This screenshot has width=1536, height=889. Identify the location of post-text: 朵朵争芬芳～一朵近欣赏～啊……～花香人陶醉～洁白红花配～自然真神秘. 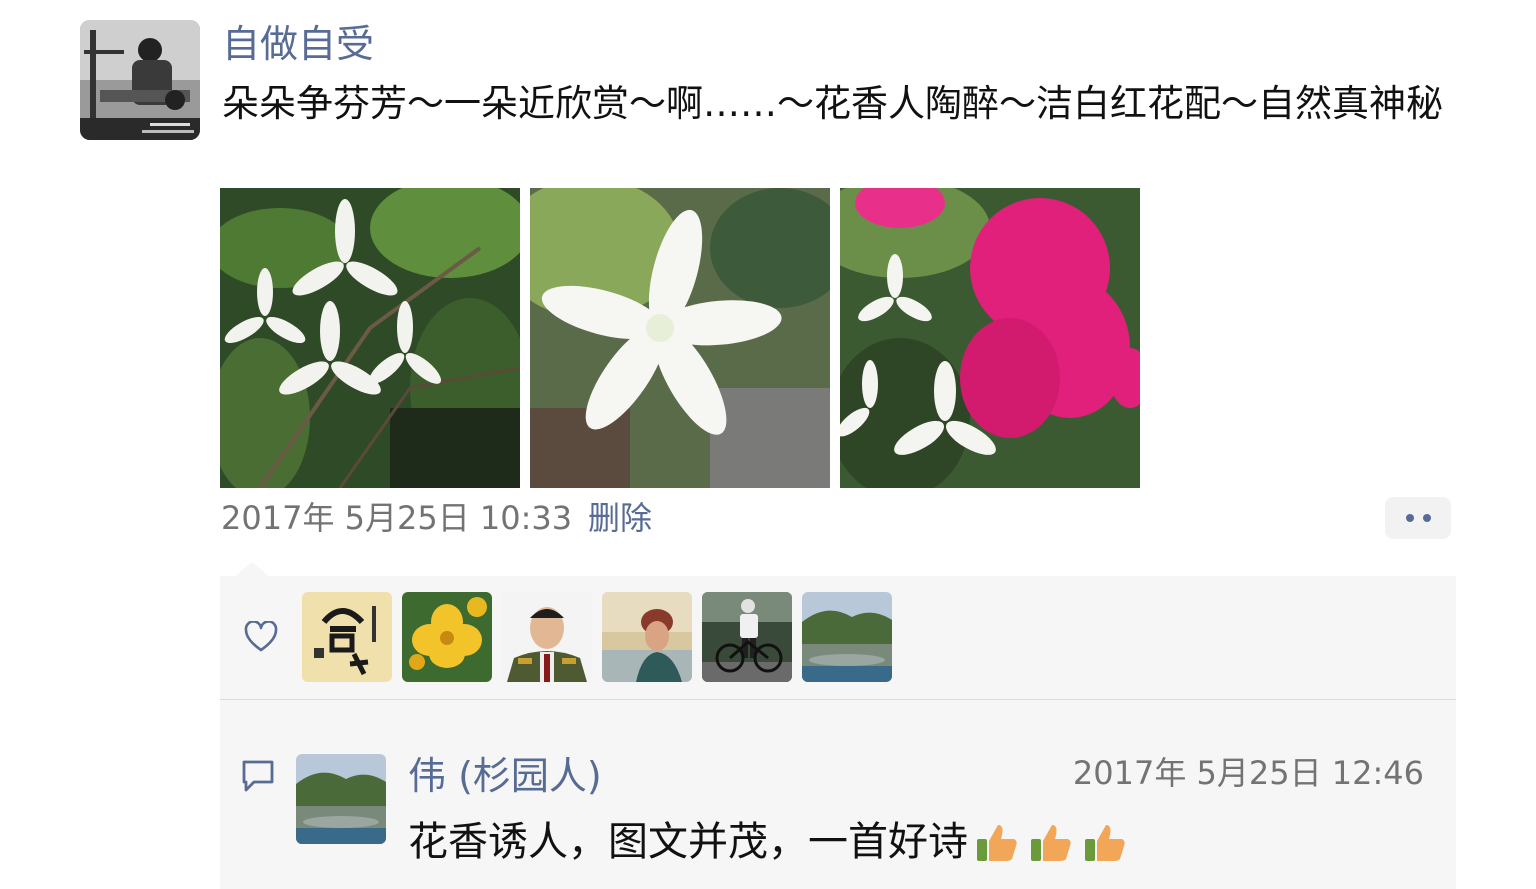
(832, 103).